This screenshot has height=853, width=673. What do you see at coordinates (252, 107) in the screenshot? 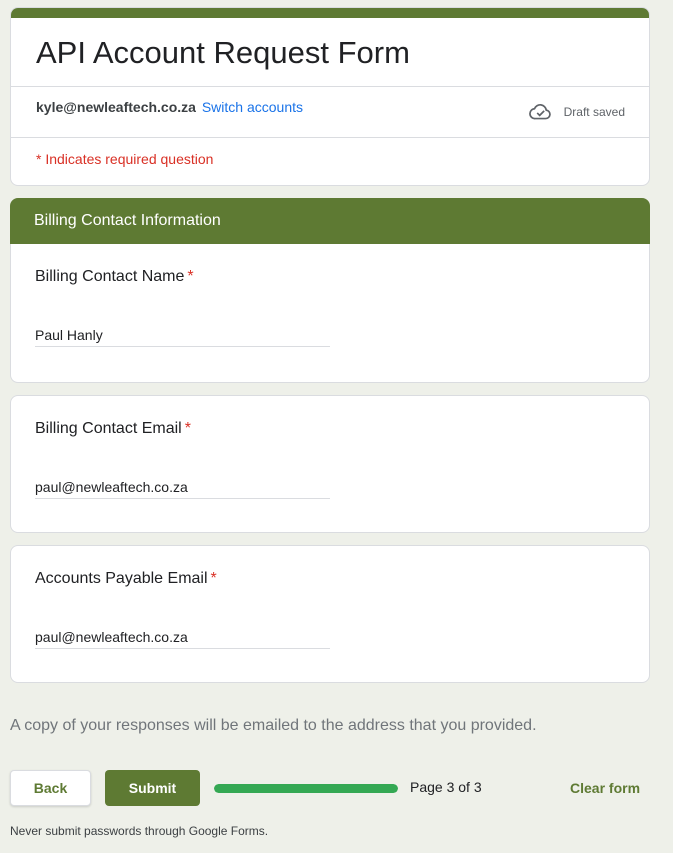
I see `switch-accounts-link: Switch accounts` at bounding box center [252, 107].